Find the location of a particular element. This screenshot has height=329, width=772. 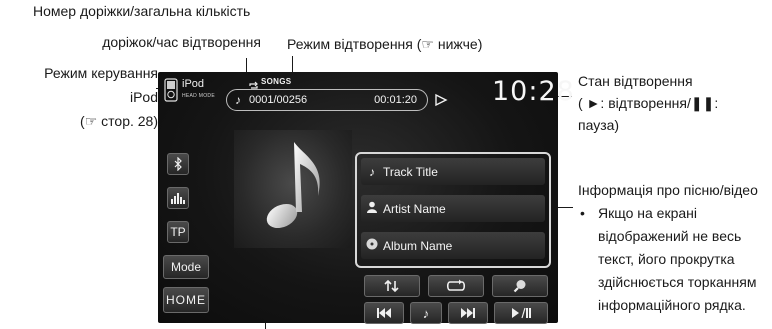

search-icon is located at coordinates (519, 286).